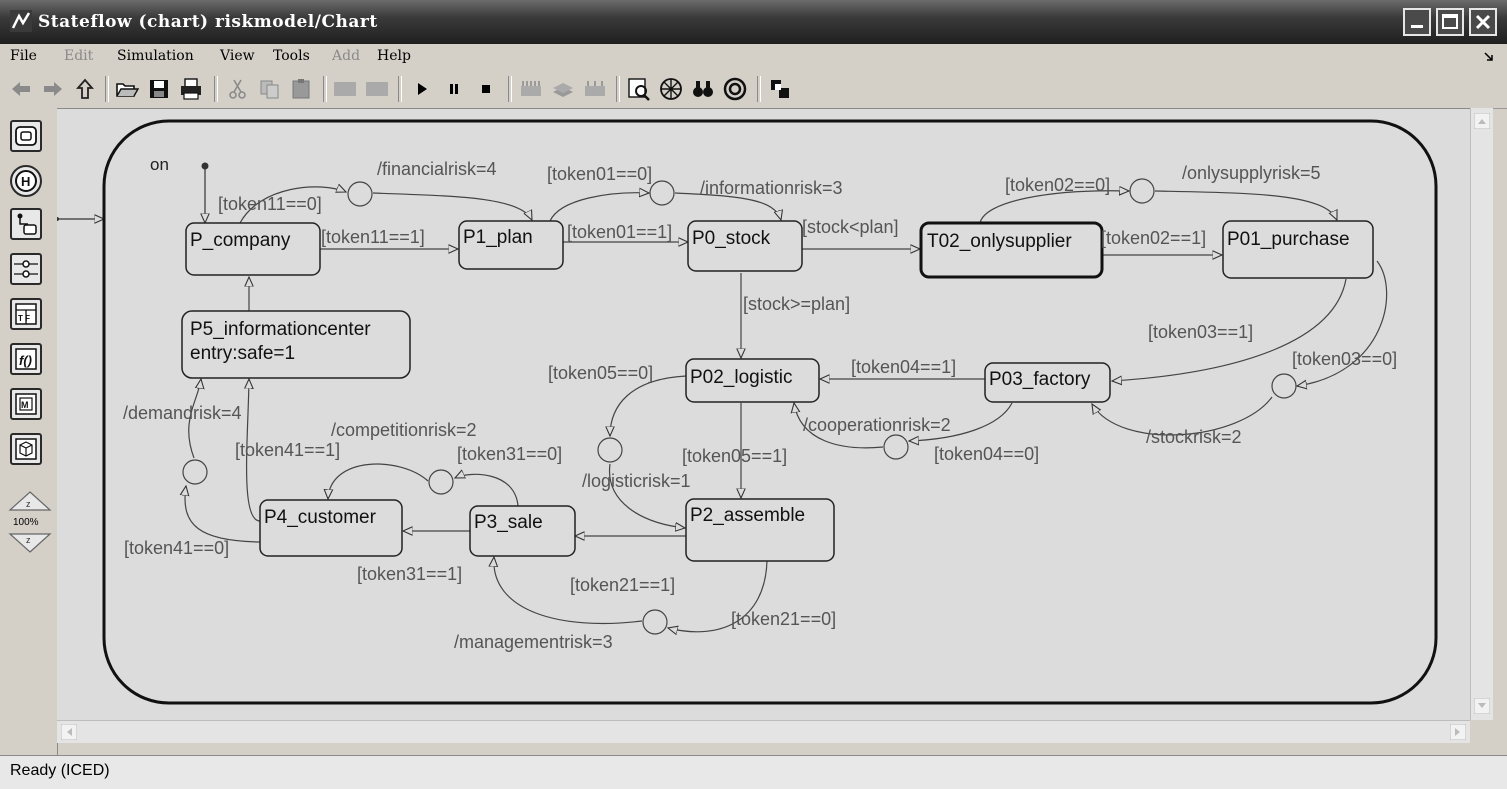  Describe the element at coordinates (237, 56) in the screenshot. I see `menu-view: View` at that location.